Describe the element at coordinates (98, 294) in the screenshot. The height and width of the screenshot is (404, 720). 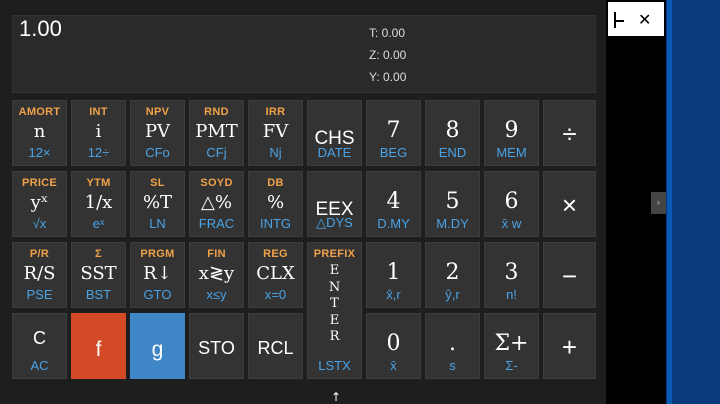
I see `g-label: BST` at that location.